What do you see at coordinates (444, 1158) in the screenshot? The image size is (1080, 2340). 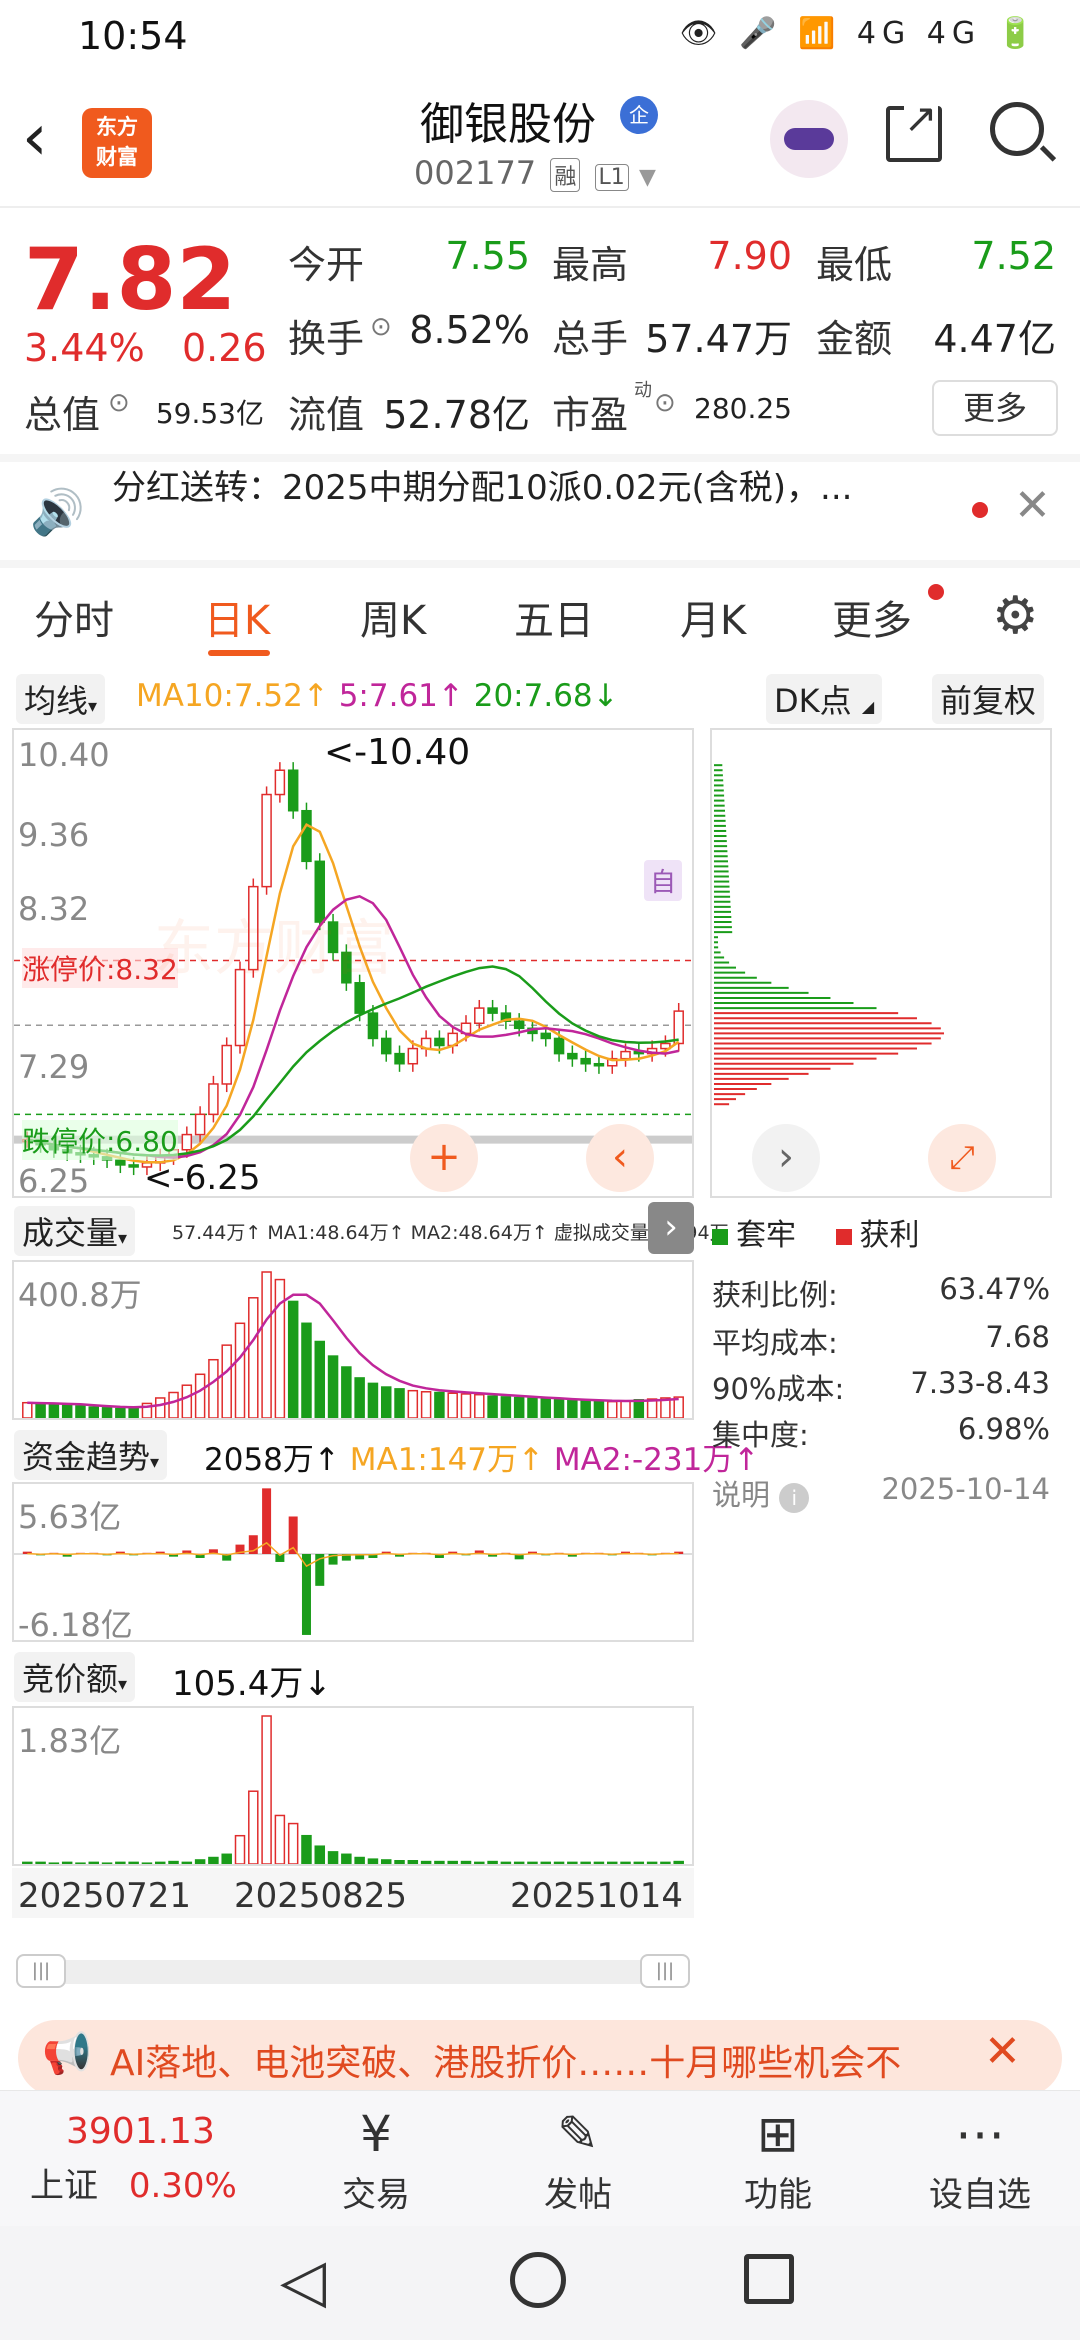 I see `add-drawing-button: +` at bounding box center [444, 1158].